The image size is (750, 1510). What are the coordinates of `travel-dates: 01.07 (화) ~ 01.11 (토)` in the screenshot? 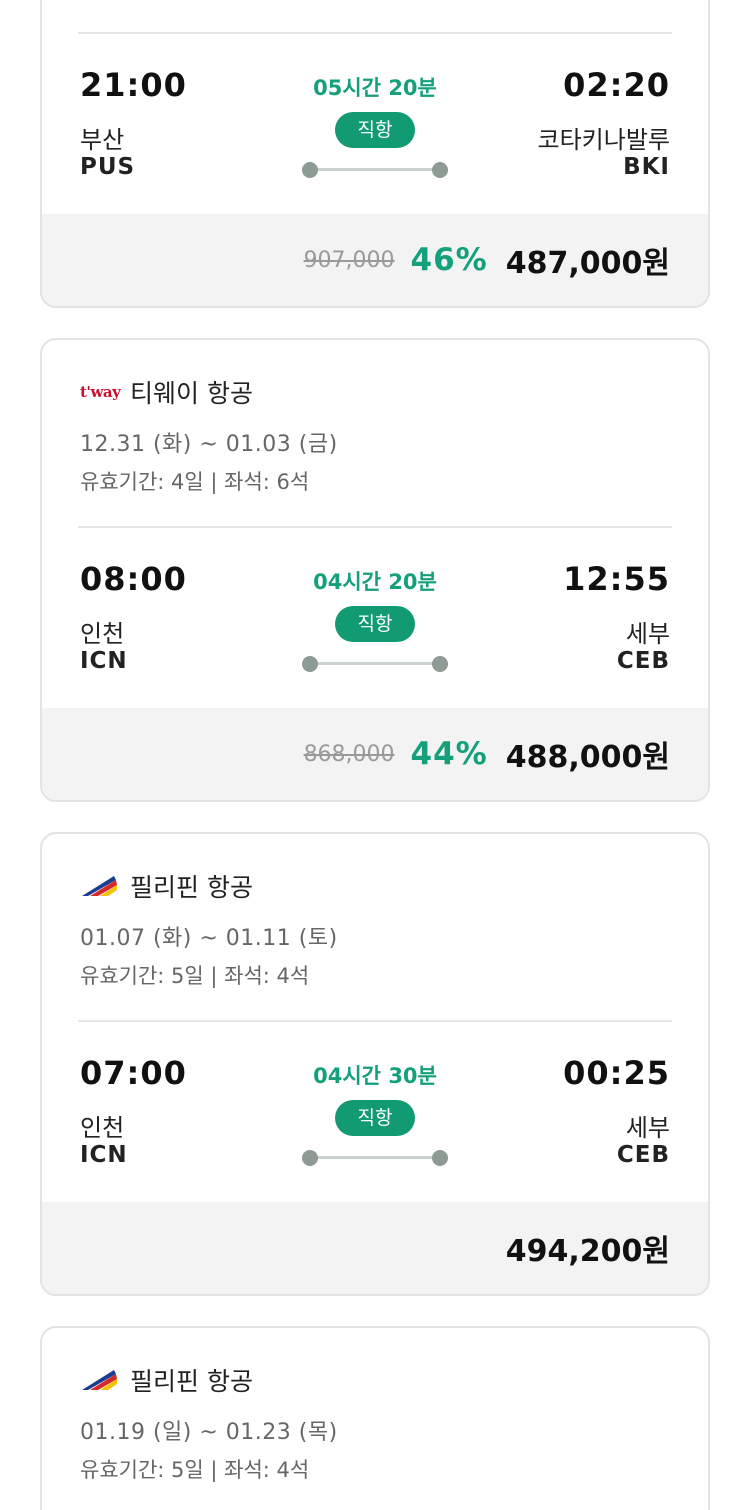 It's located at (209, 938).